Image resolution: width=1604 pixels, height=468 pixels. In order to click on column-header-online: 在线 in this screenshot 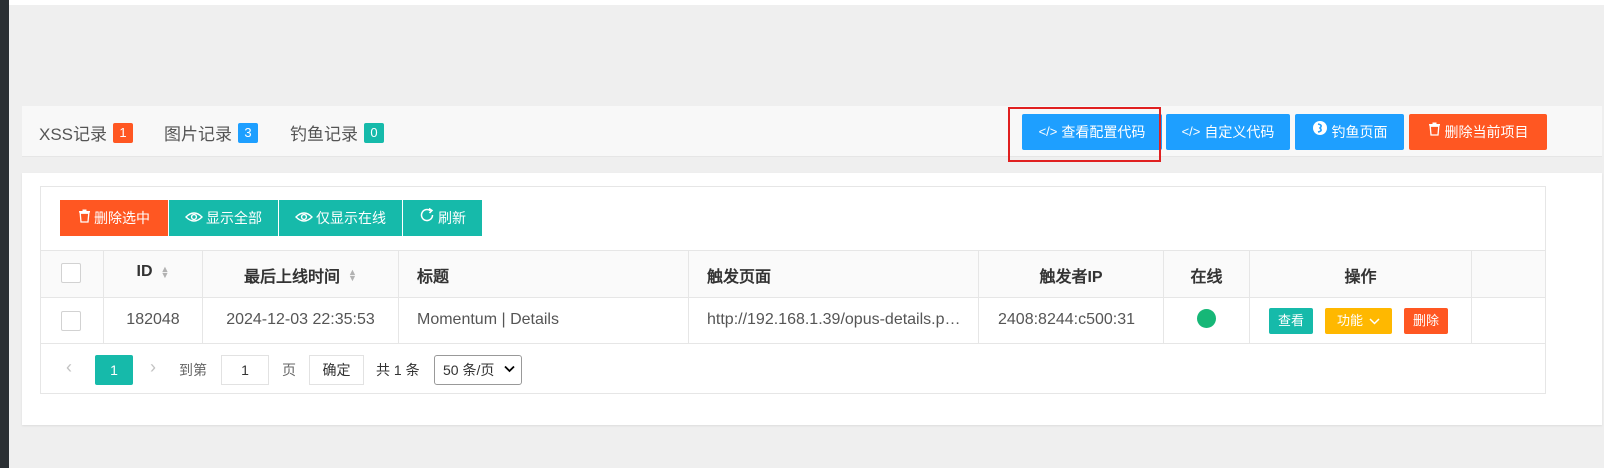, I will do `click(1206, 277)`.